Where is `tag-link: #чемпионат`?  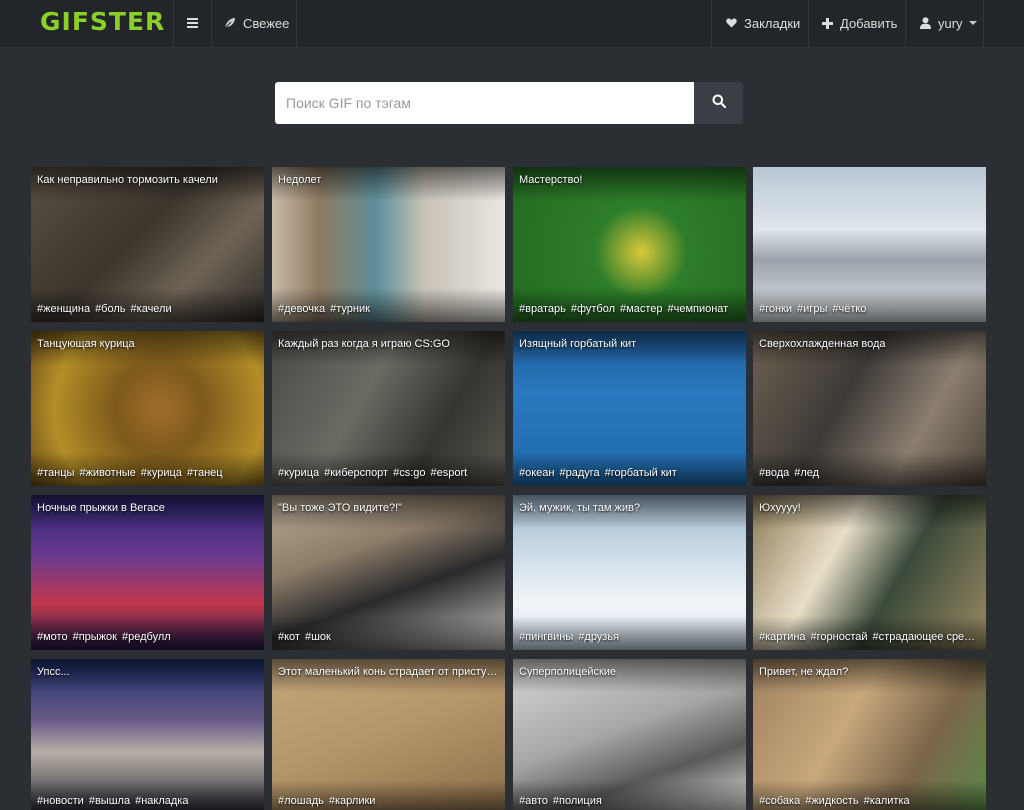 tag-link: #чемпионат is located at coordinates (697, 309).